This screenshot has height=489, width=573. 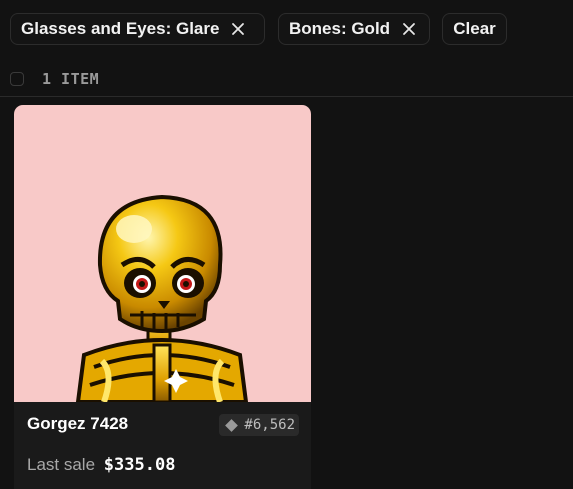 I want to click on filter-chip-bones: Bones: Gold, so click(x=354, y=29).